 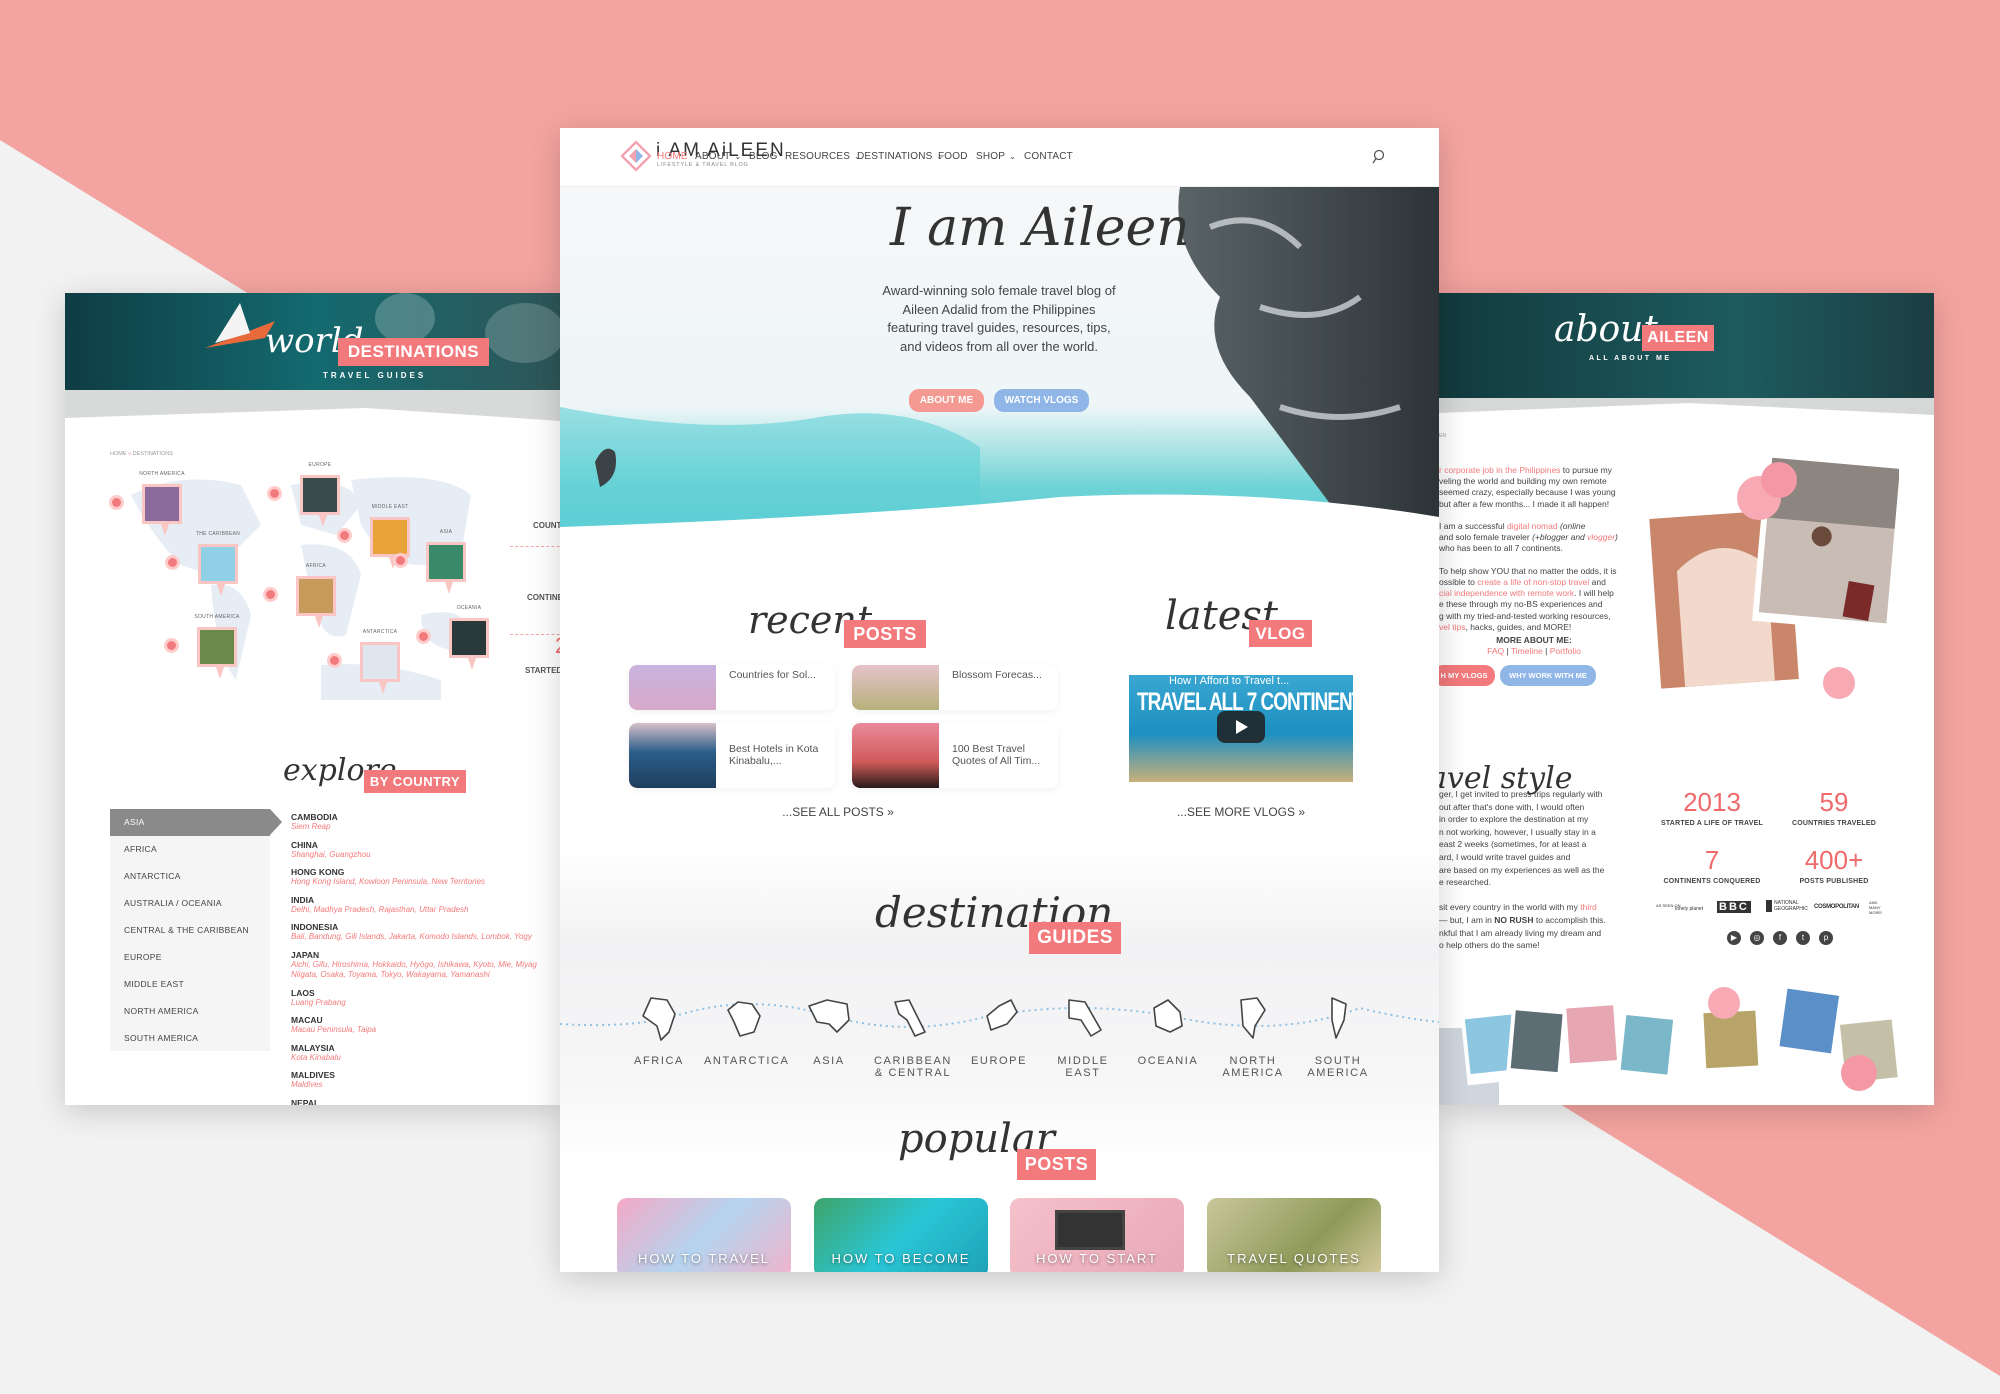 What do you see at coordinates (363, 661) in the screenshot?
I see `map-pin-antarctica: ANTARCTICA` at bounding box center [363, 661].